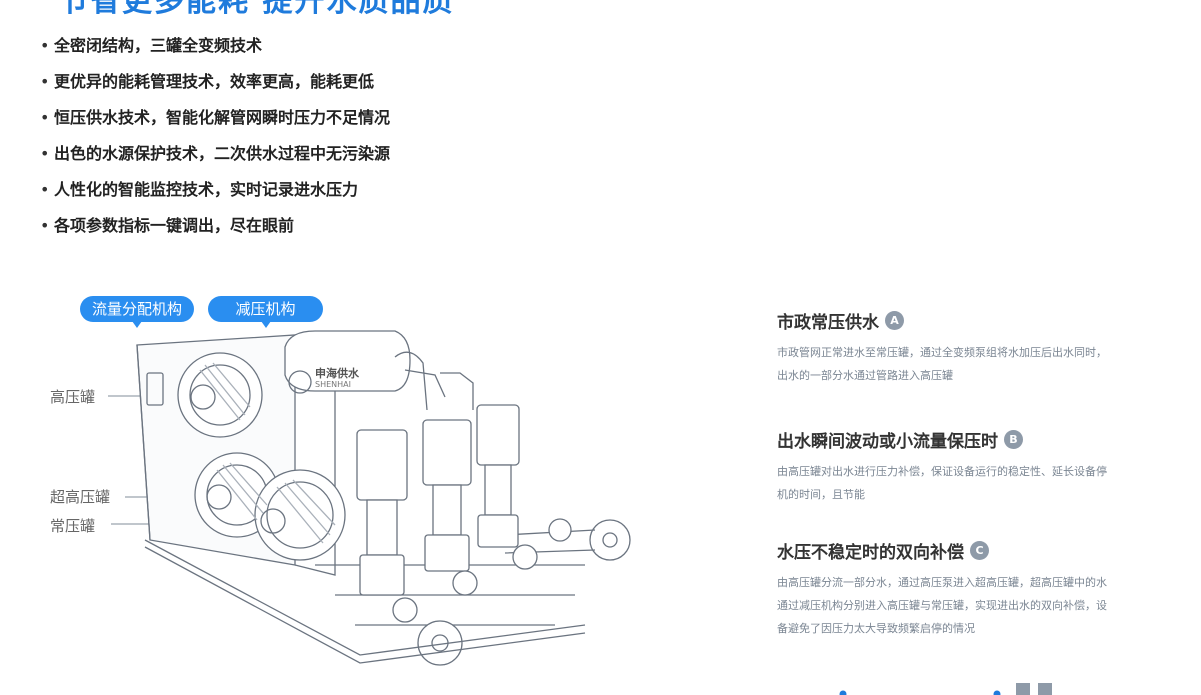 Image resolution: width=1201 pixels, height=695 pixels. I want to click on badge-a-icon: A, so click(894, 320).